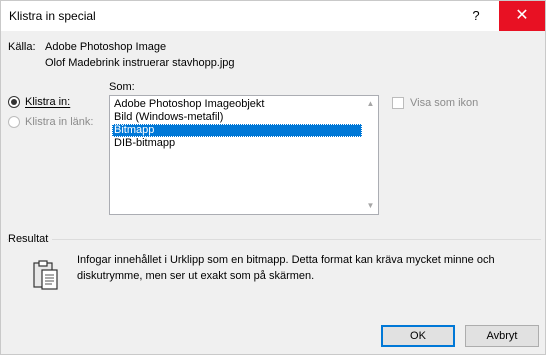  Describe the element at coordinates (502, 336) in the screenshot. I see `cancel-button: Avbryt` at that location.